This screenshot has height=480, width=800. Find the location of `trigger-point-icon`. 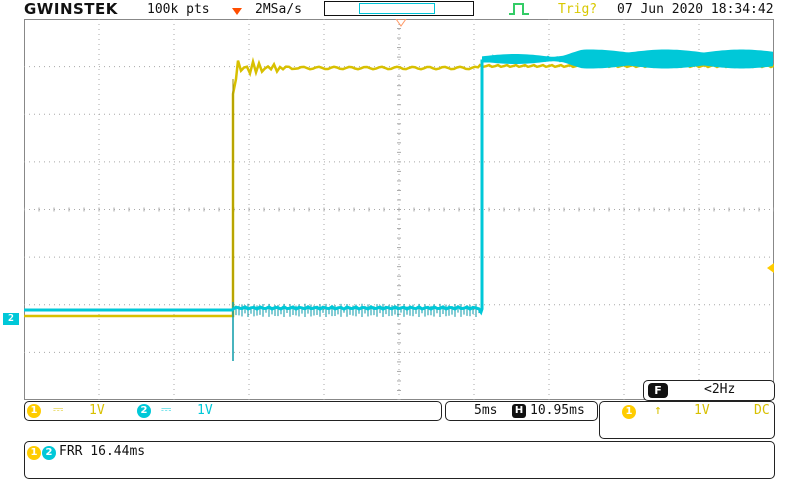

trigger-point-icon is located at coordinates (401, 23).